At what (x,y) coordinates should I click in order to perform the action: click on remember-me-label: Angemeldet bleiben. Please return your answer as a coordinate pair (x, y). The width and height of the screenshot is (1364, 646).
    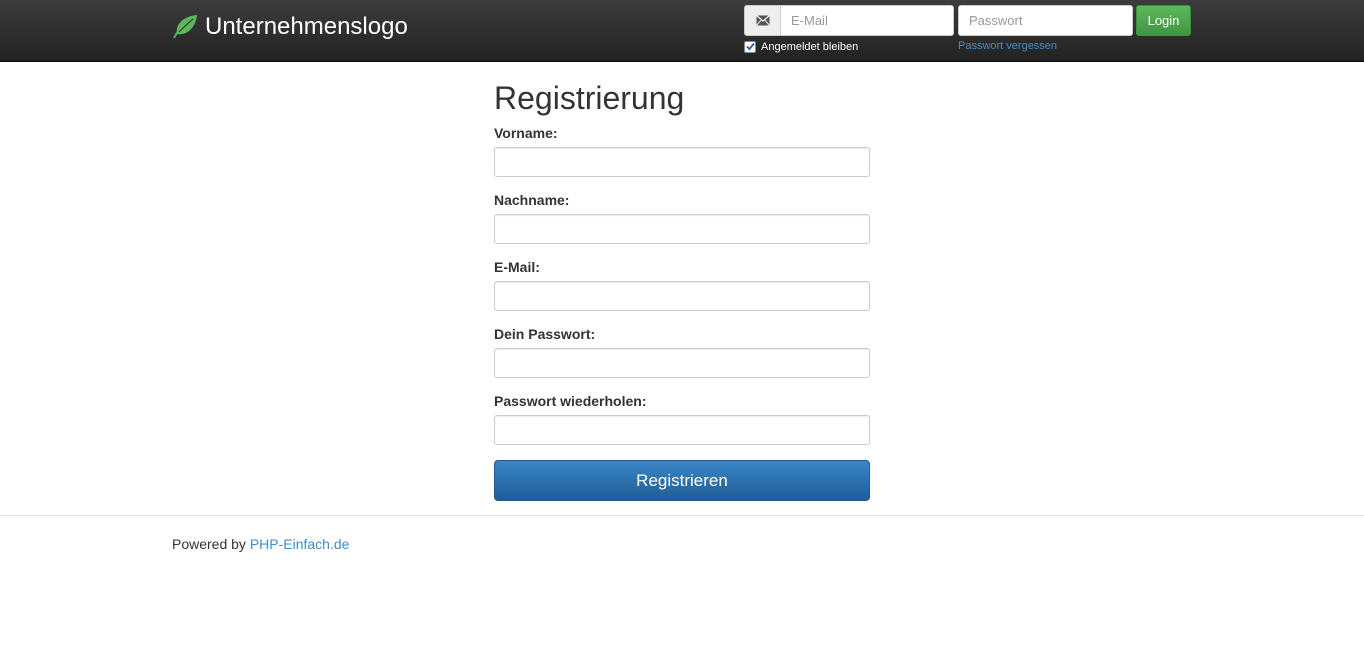
    Looking at the image, I should click on (810, 46).